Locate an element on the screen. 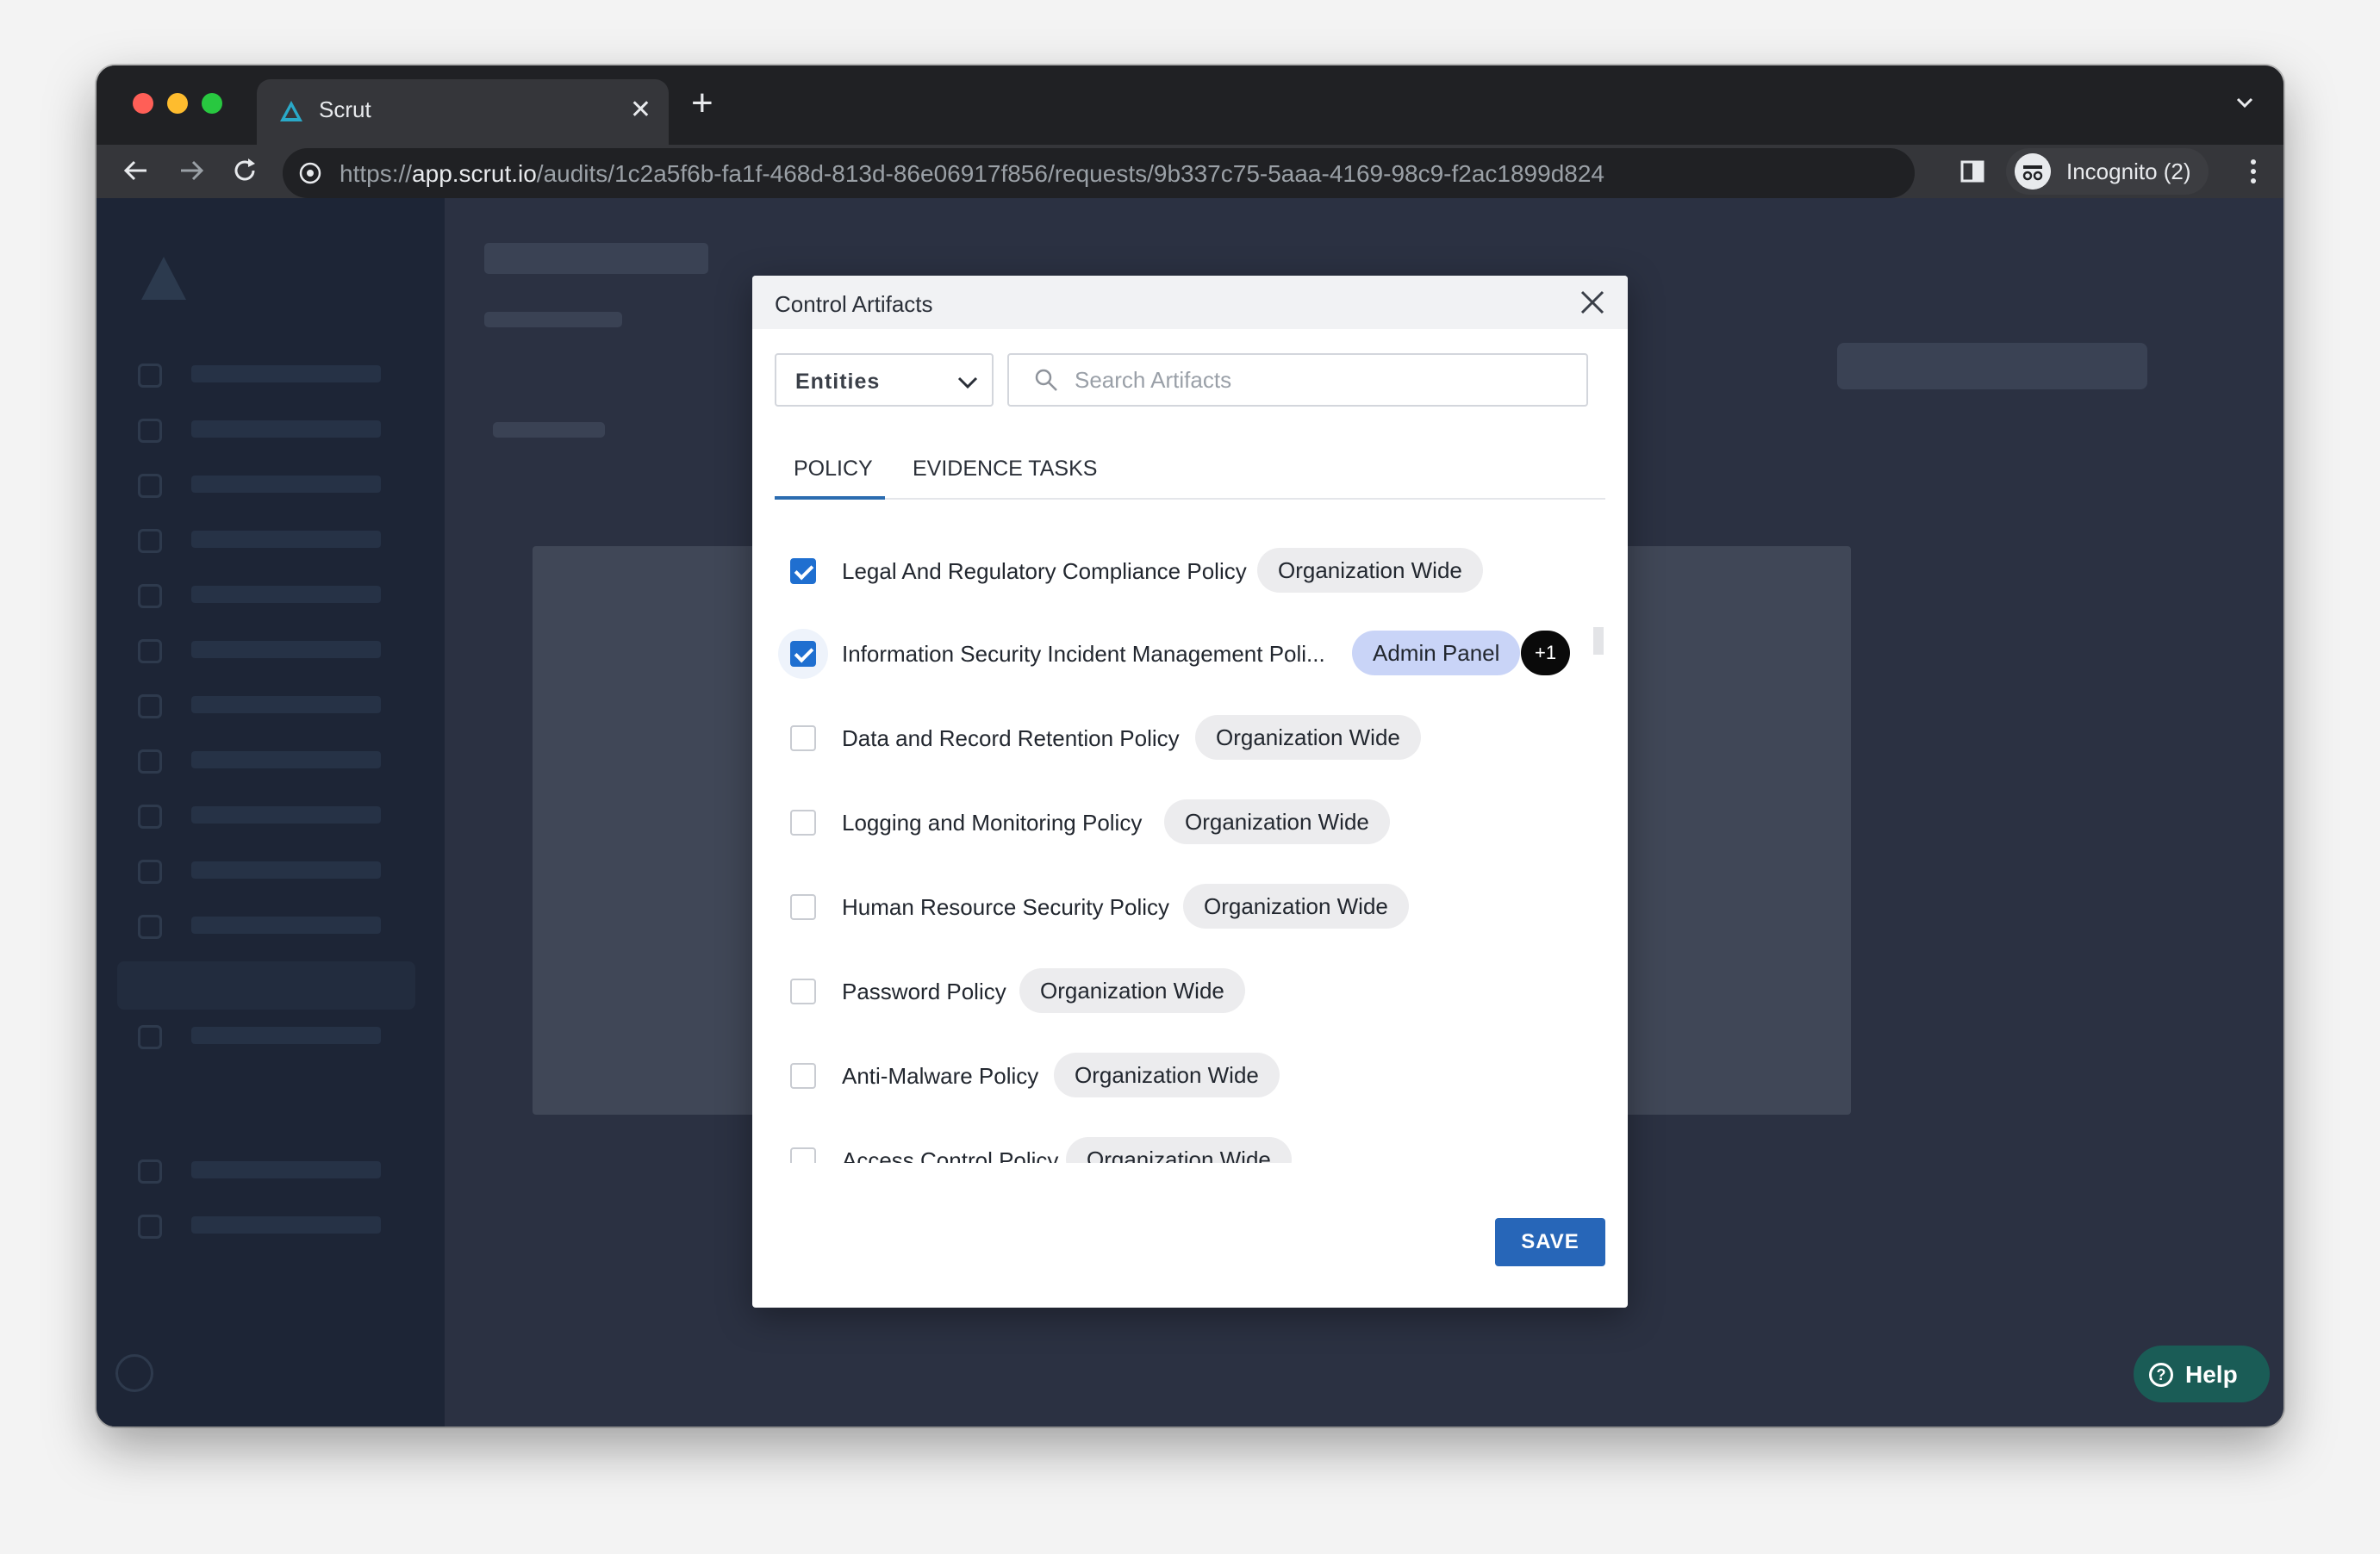  policy-icon is located at coordinates (150, 486).